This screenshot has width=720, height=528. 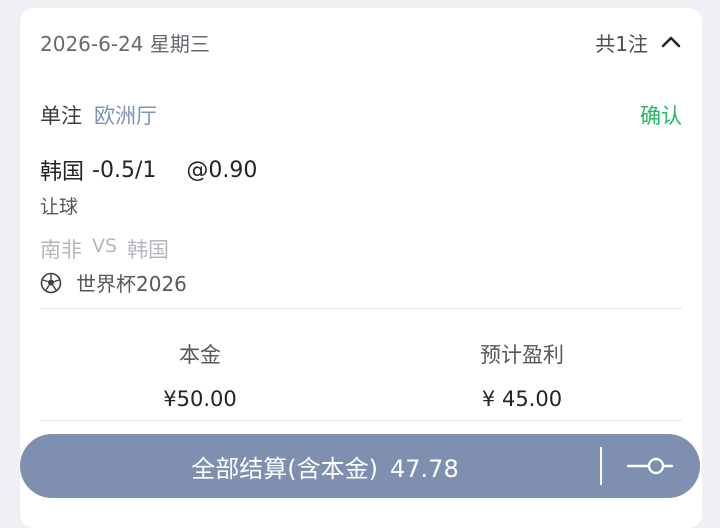 What do you see at coordinates (601, 466) in the screenshot?
I see `settle-separator` at bounding box center [601, 466].